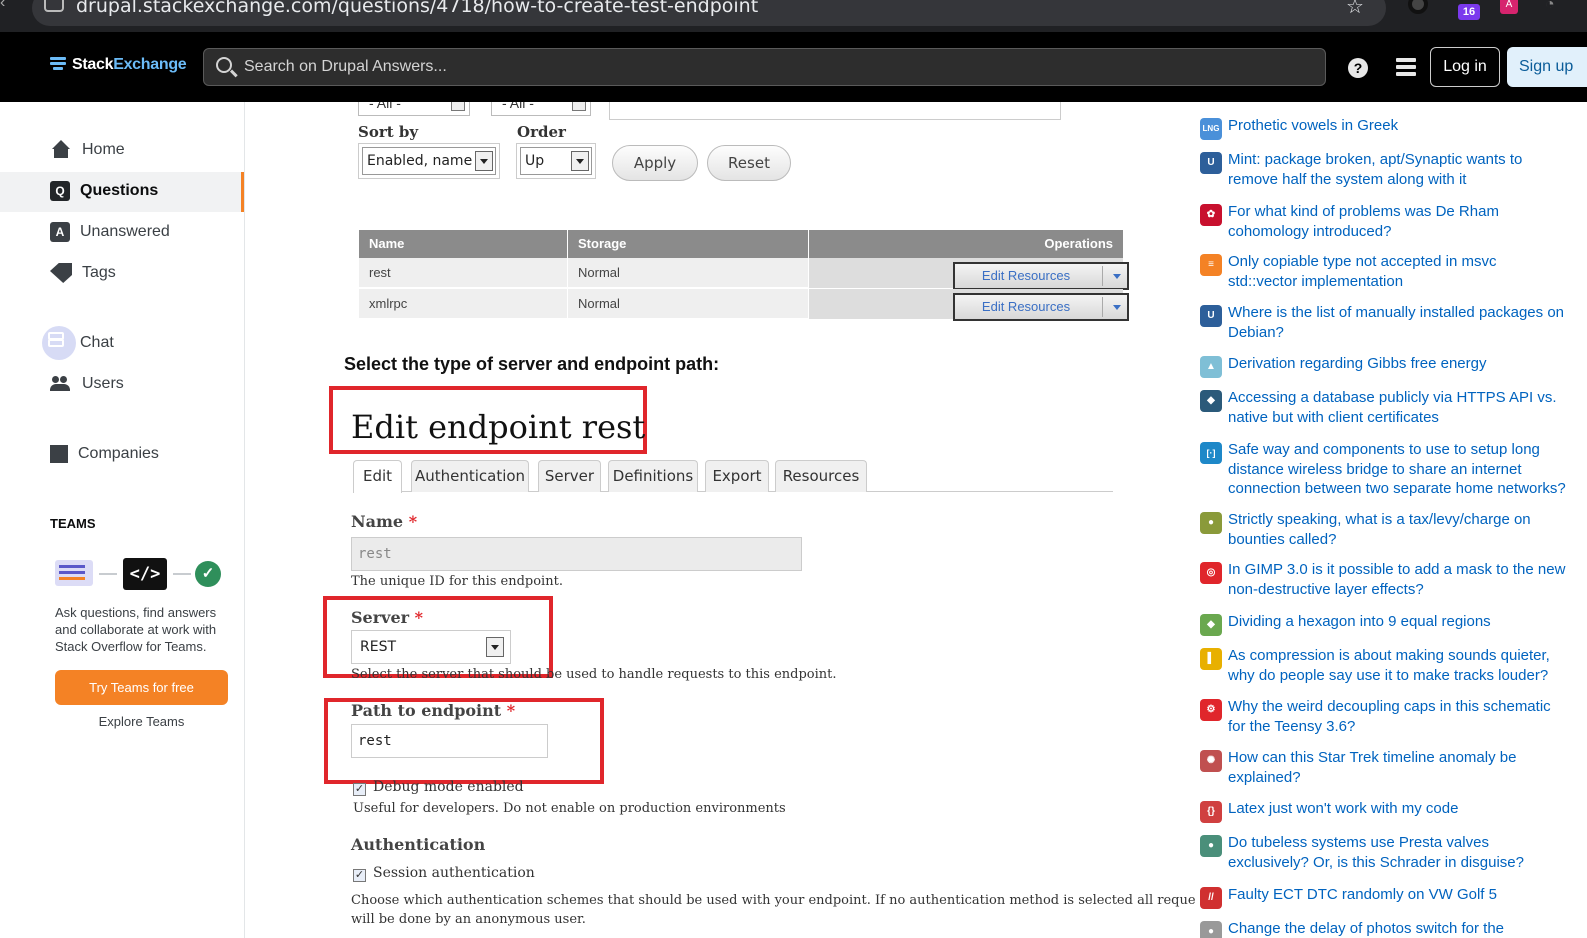 The image size is (1587, 938). Describe the element at coordinates (1211, 761) in the screenshot. I see `site-icon: ✺` at that location.